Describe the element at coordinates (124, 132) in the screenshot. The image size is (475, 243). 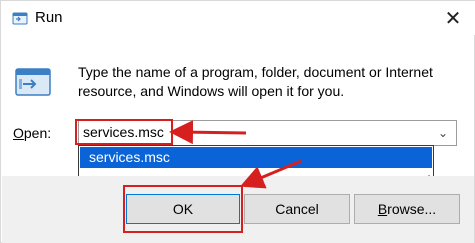
I see `input-highlight-box` at that location.